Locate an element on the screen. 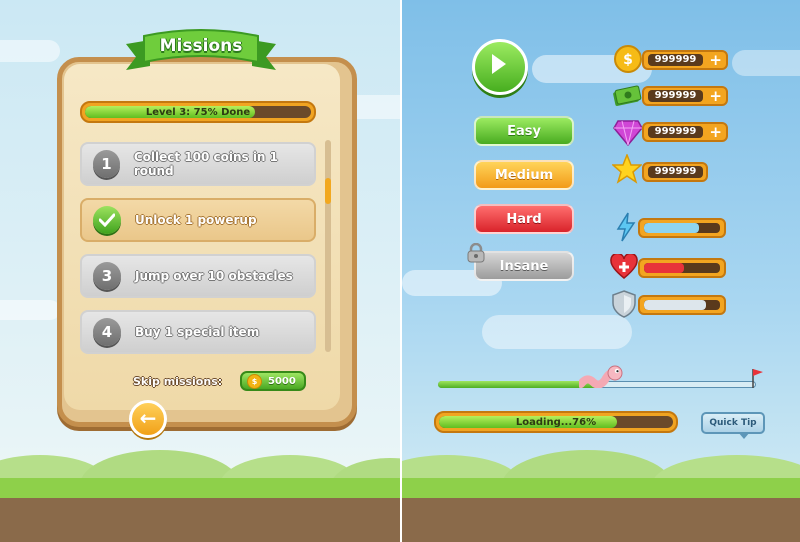 The height and width of the screenshot is (542, 800). shield-bar is located at coordinates (682, 305).